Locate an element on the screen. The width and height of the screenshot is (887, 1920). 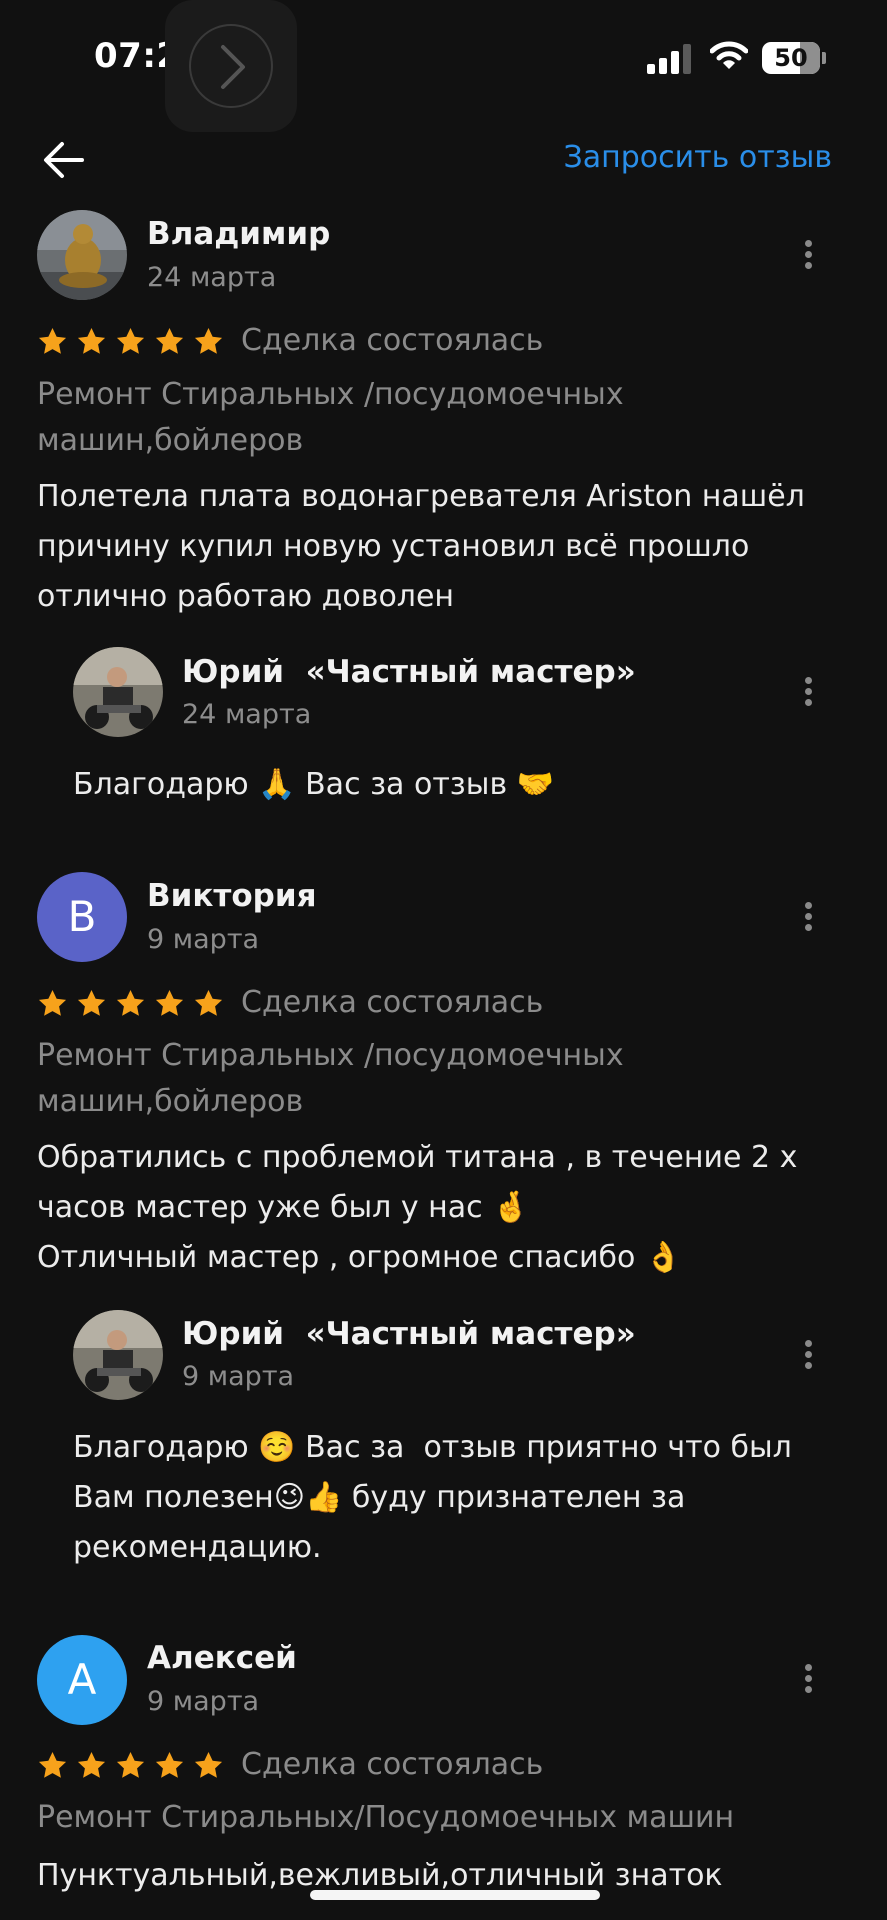
pip-overlay is located at coordinates (231, 66).